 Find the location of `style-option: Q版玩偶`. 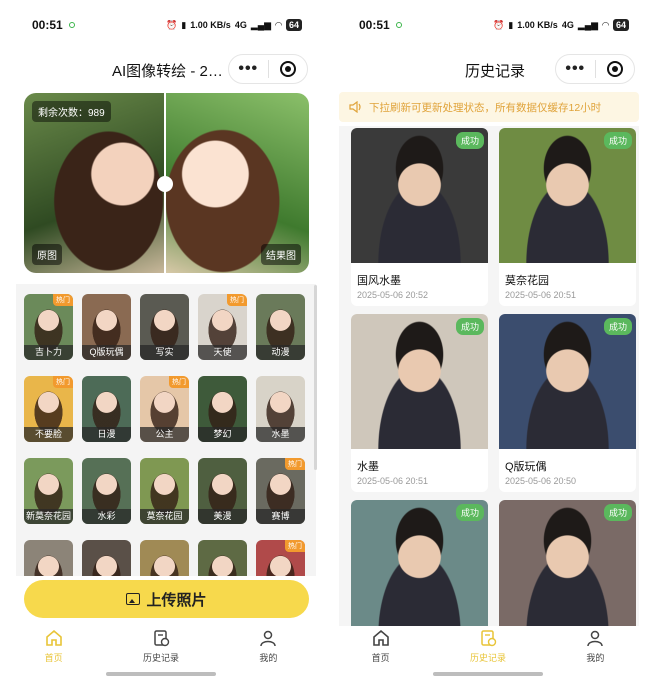

style-option: Q版玩偶 is located at coordinates (106, 327).